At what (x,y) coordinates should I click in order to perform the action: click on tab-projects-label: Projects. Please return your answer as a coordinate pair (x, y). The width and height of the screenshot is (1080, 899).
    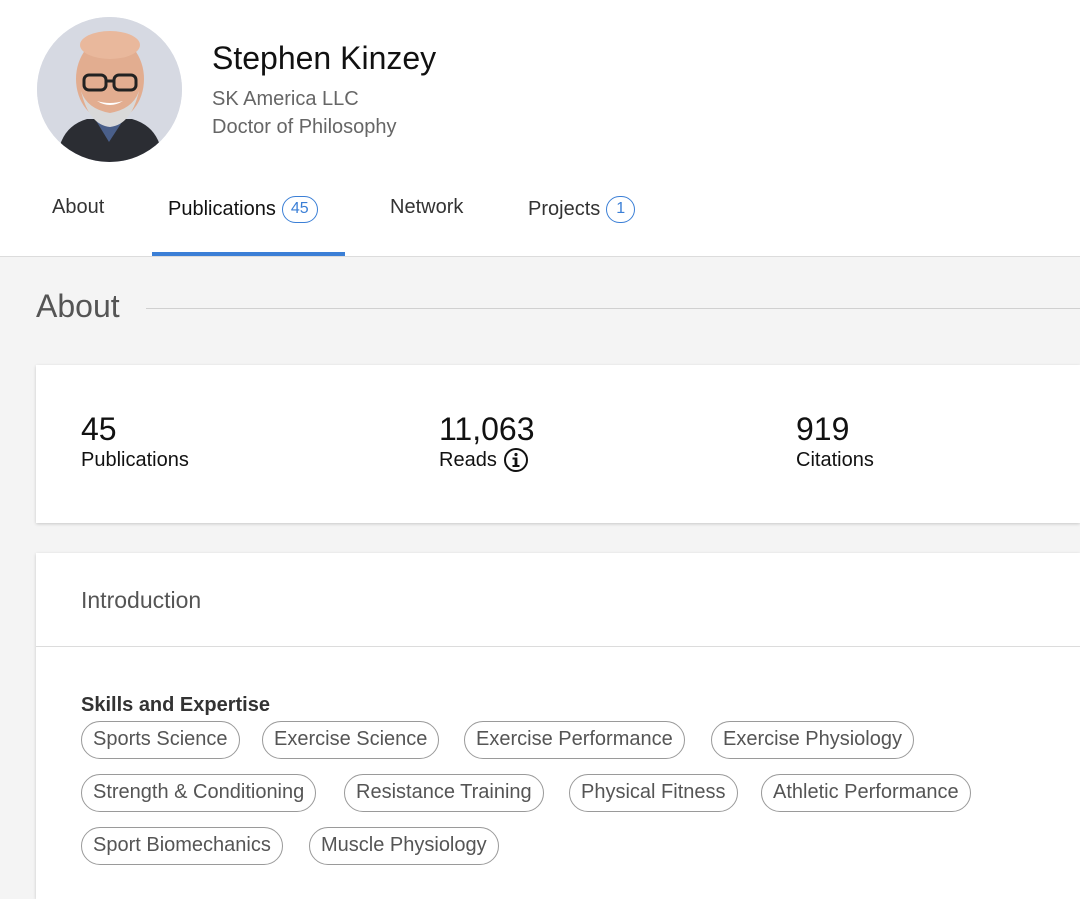
    Looking at the image, I should click on (564, 209).